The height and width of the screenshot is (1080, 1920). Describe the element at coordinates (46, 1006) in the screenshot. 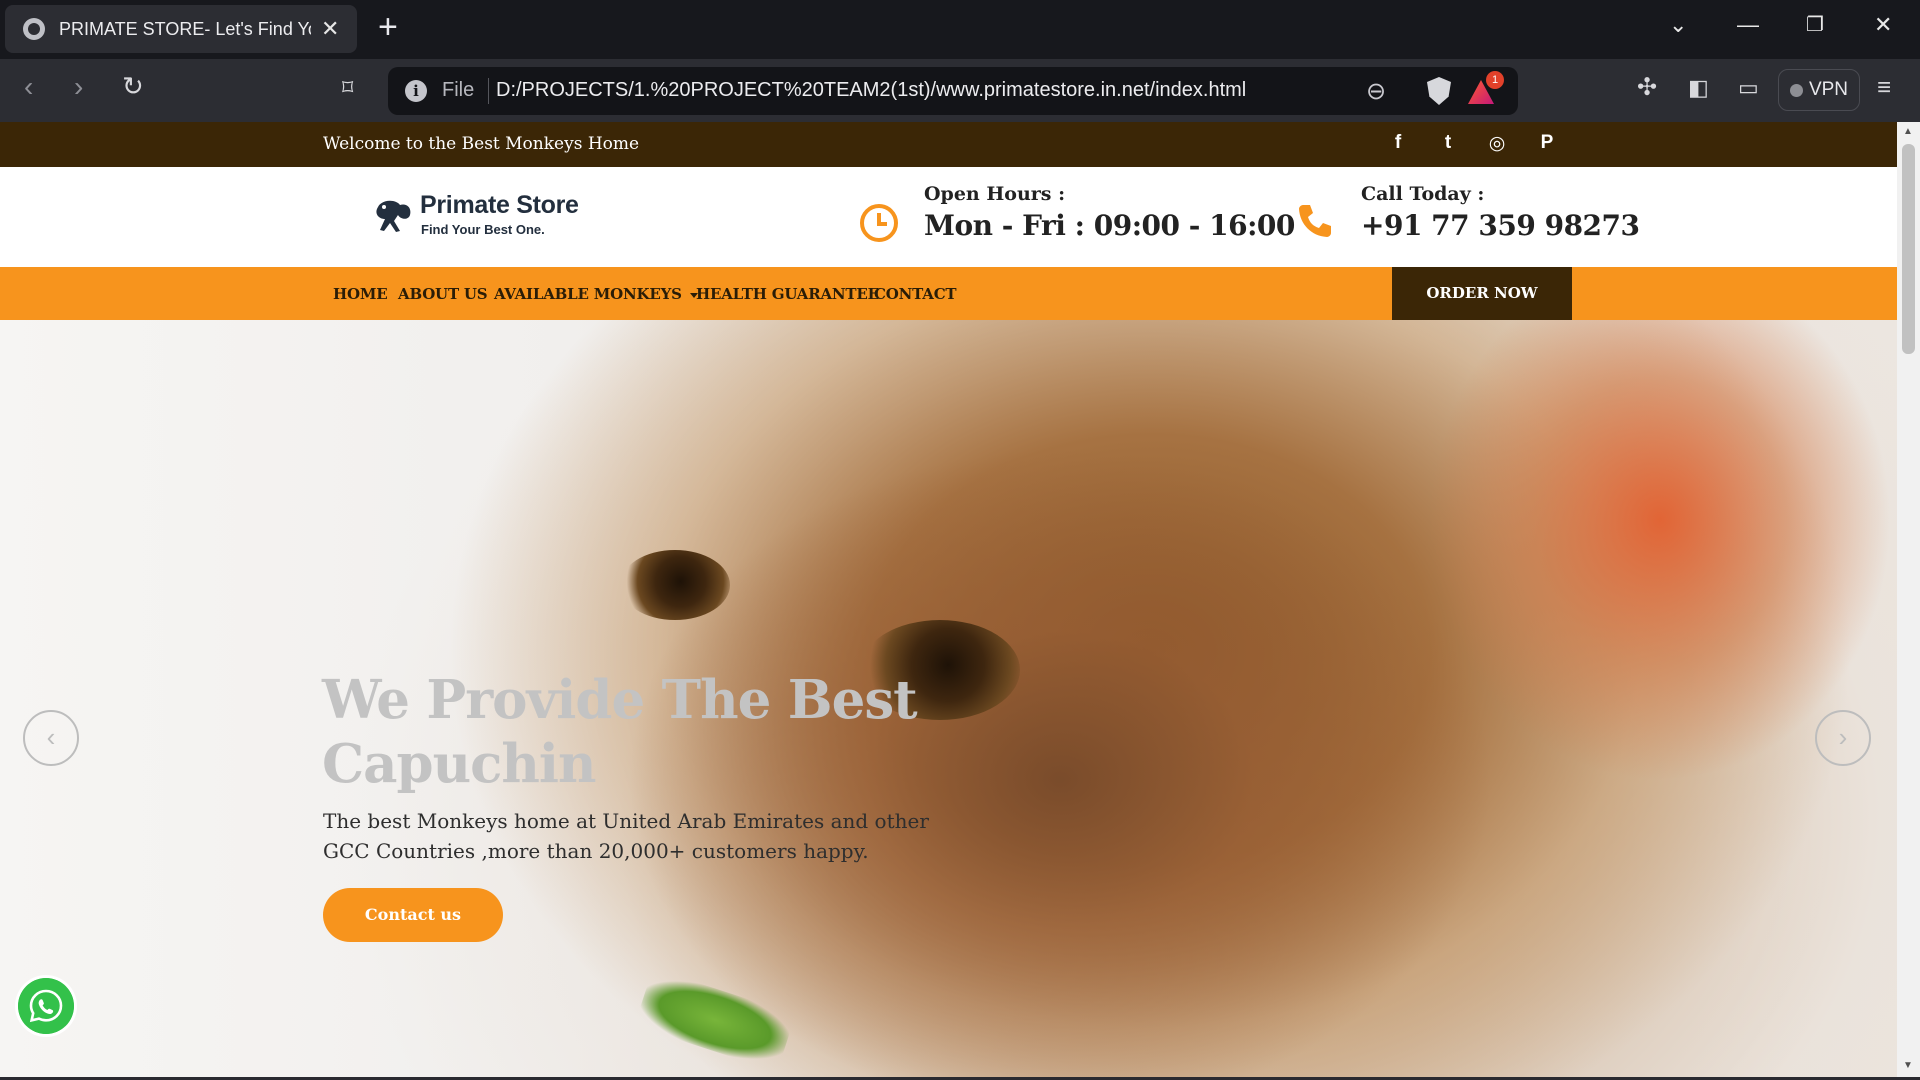

I see `whatsapp-icon` at that location.